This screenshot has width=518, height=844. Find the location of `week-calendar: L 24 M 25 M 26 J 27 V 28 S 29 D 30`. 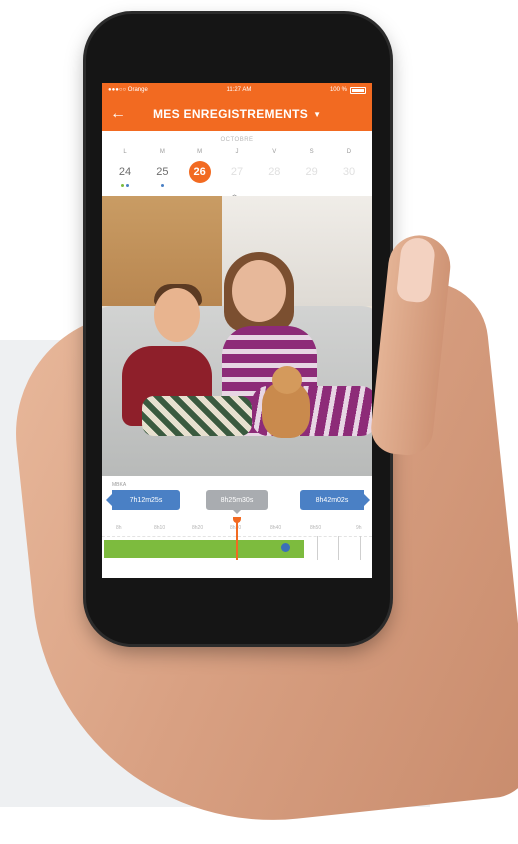

week-calendar: L 24 M 25 M 26 J 27 V 28 S 29 D 30 is located at coordinates (237, 168).